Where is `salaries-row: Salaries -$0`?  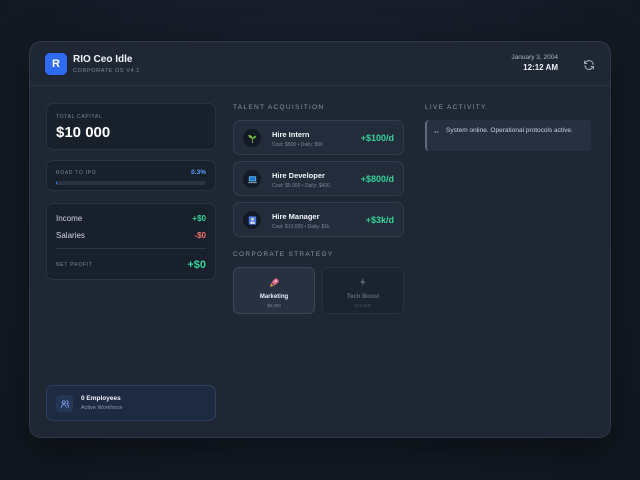 salaries-row: Salaries -$0 is located at coordinates (131, 235).